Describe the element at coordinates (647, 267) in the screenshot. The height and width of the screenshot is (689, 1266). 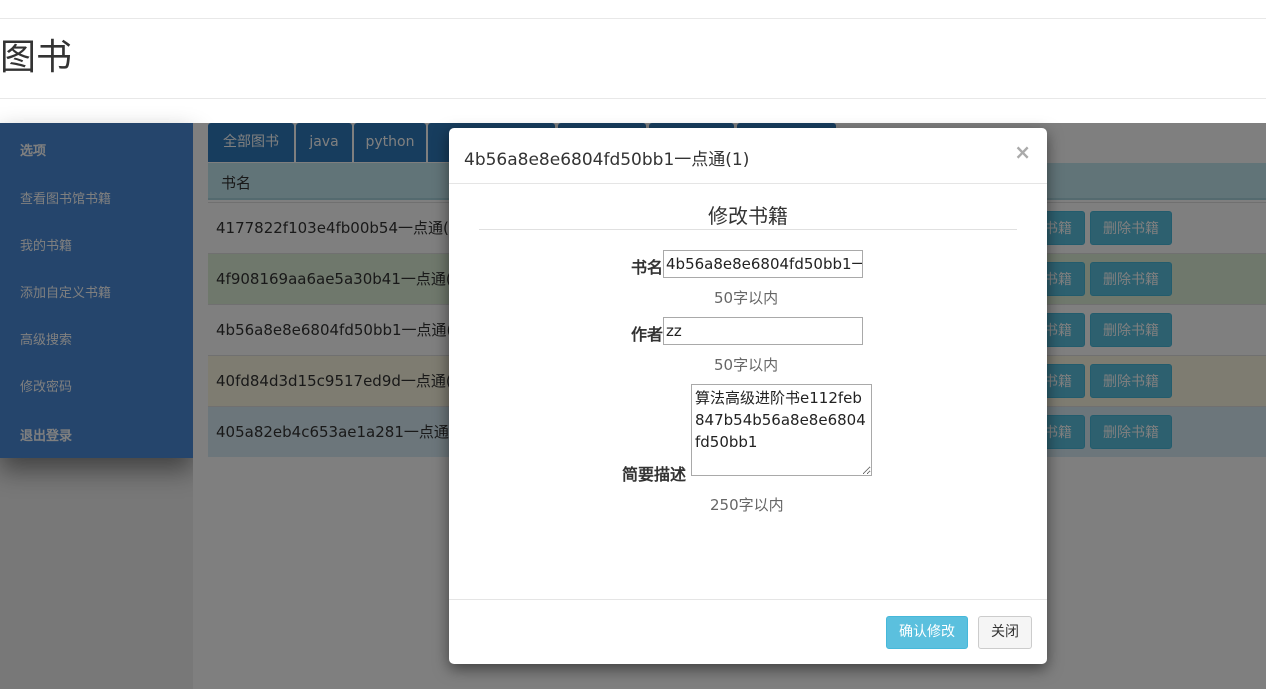
I see `book-name-label: 书名` at that location.